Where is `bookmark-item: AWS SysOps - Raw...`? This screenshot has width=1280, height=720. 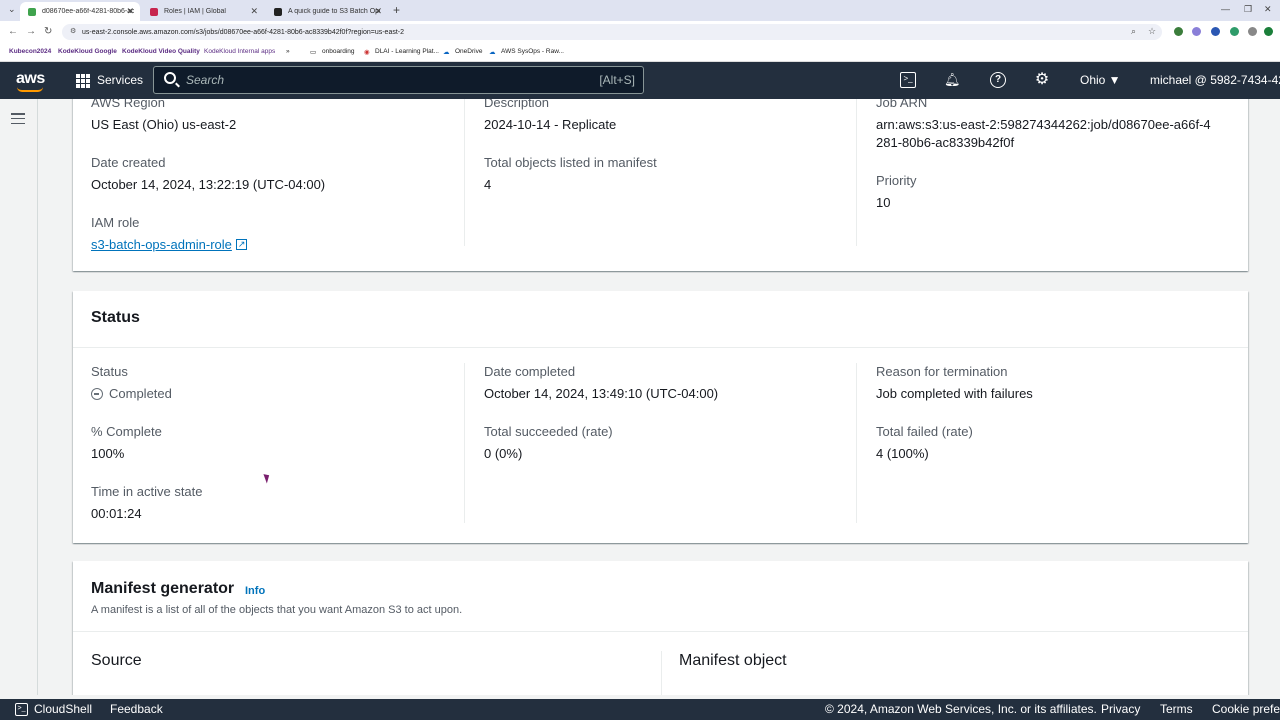
bookmark-item: AWS SysOps - Raw... is located at coordinates (532, 51).